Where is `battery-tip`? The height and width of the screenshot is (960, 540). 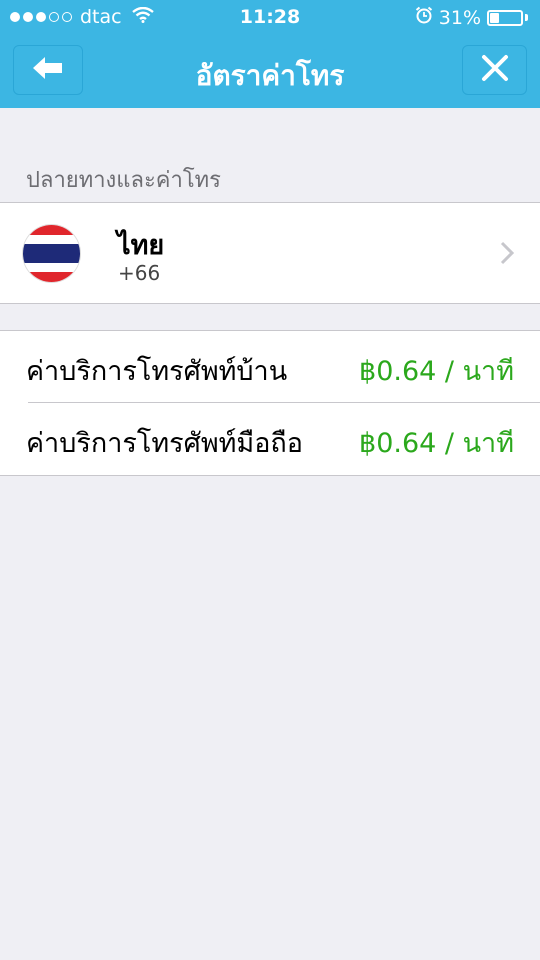 battery-tip is located at coordinates (526, 17).